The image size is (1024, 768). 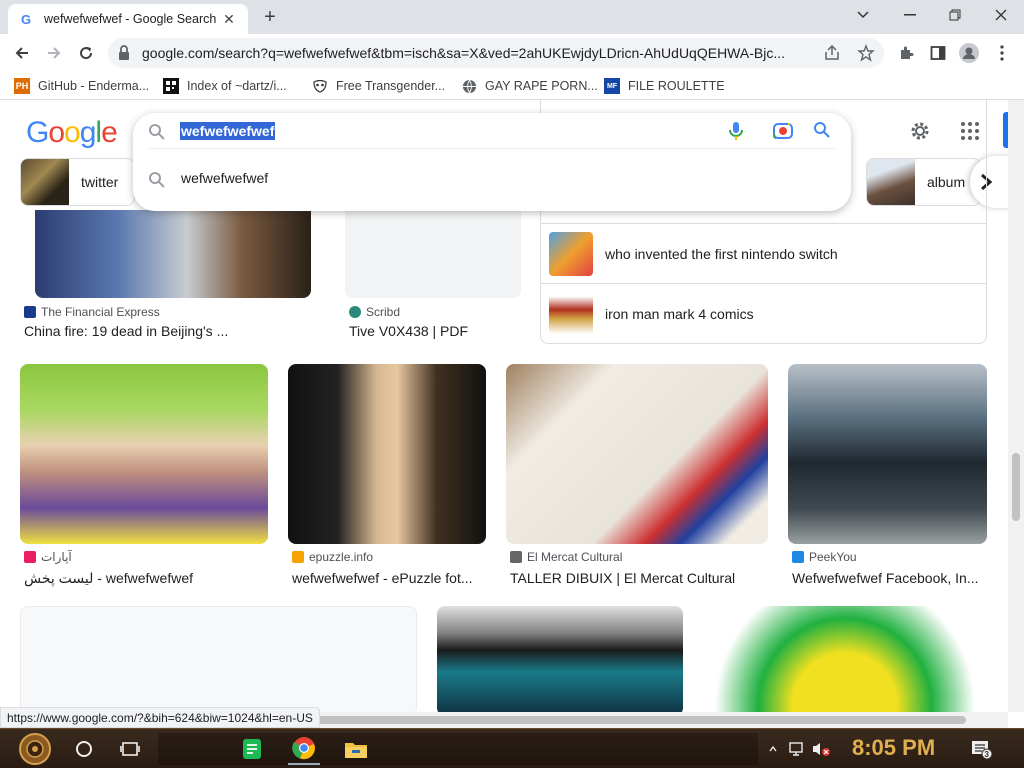 I want to click on bookmark-star-icon, so click(x=866, y=53).